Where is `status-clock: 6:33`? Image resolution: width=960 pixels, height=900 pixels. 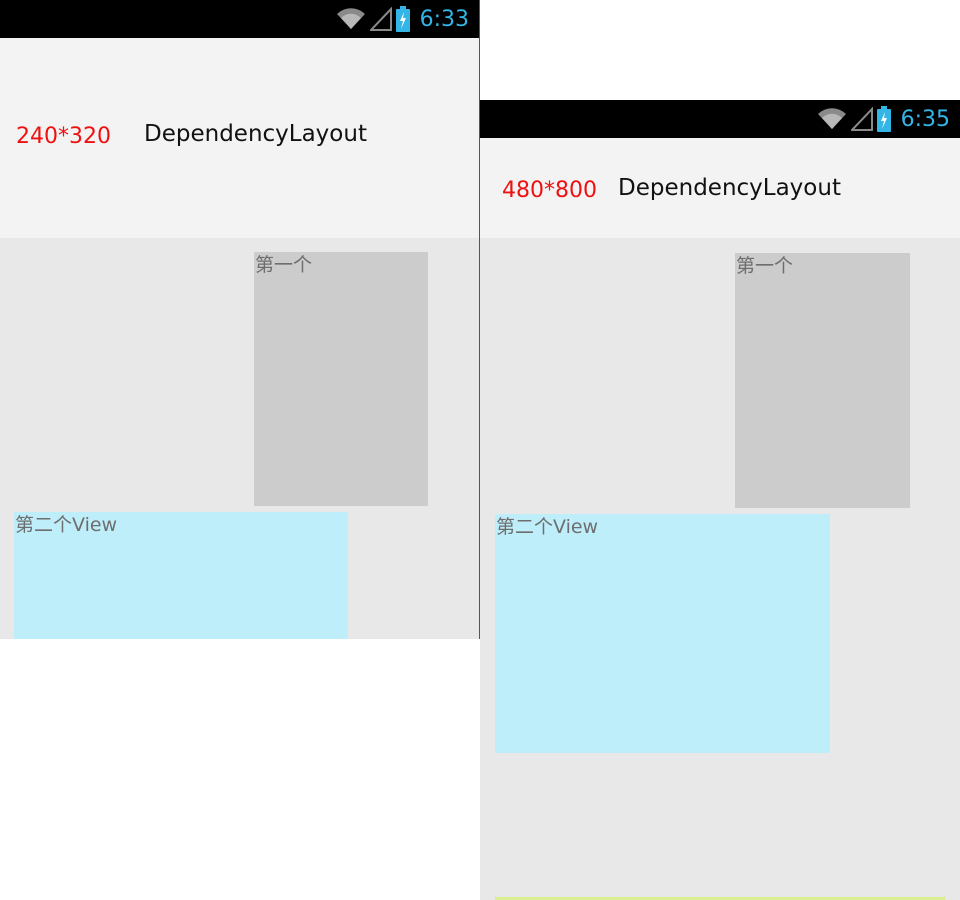 status-clock: 6:33 is located at coordinates (444, 19).